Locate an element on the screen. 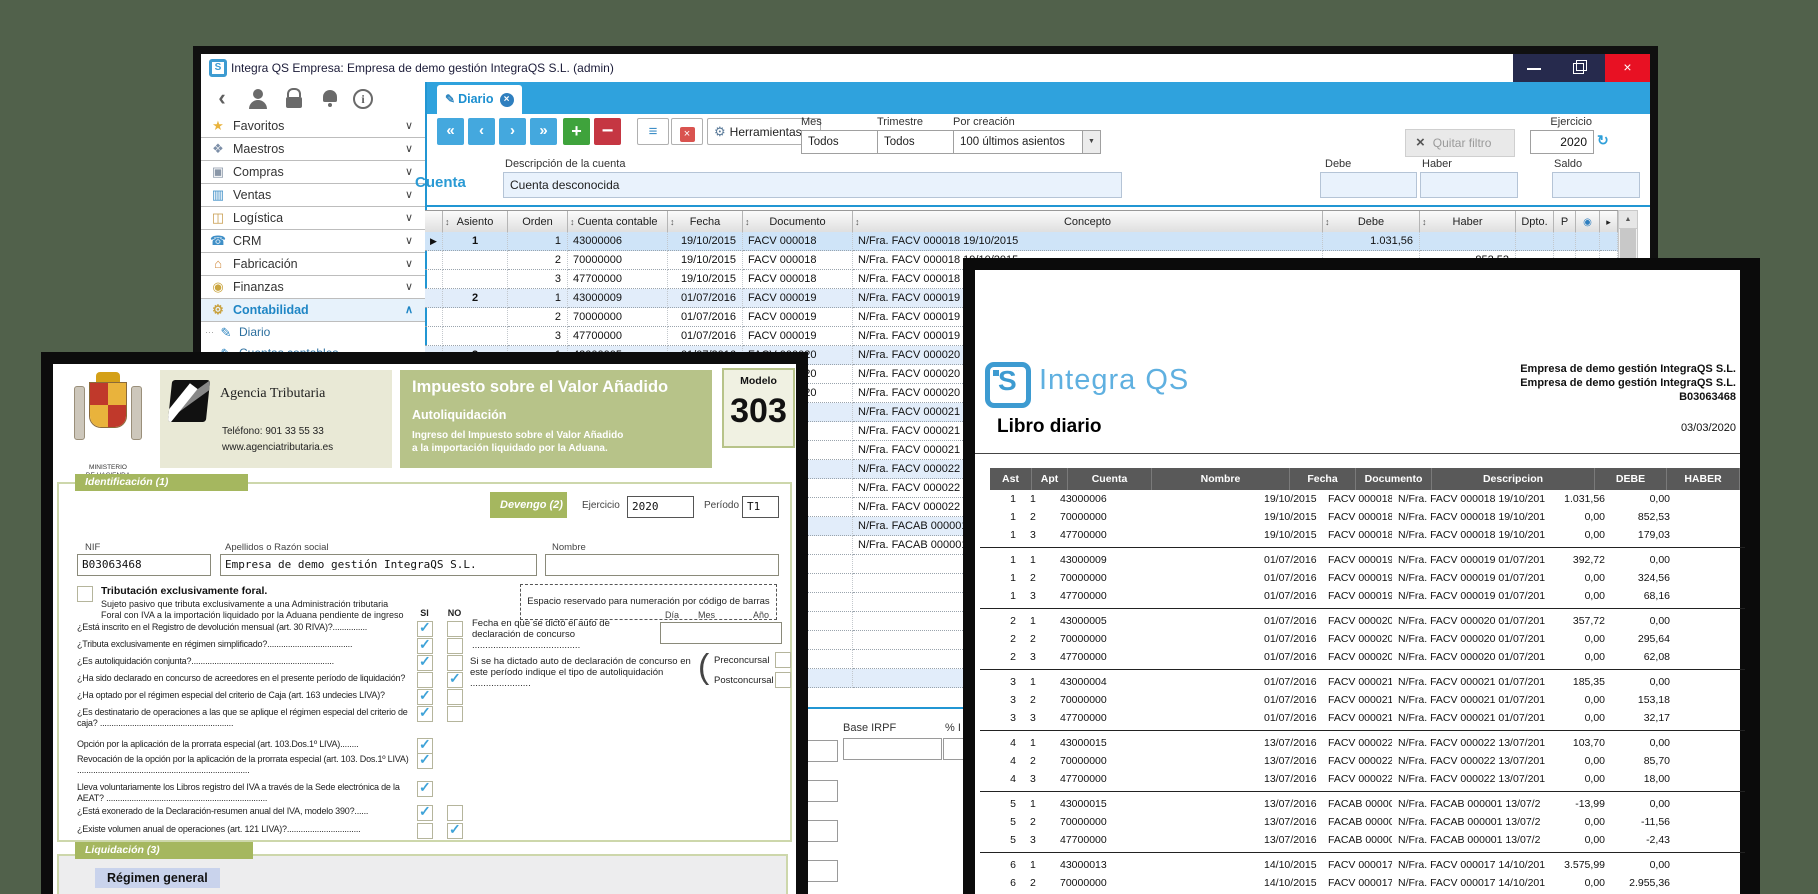 Image resolution: width=1818 pixels, height=894 pixels. tab-diario: ✎ Diario × is located at coordinates (479, 99).